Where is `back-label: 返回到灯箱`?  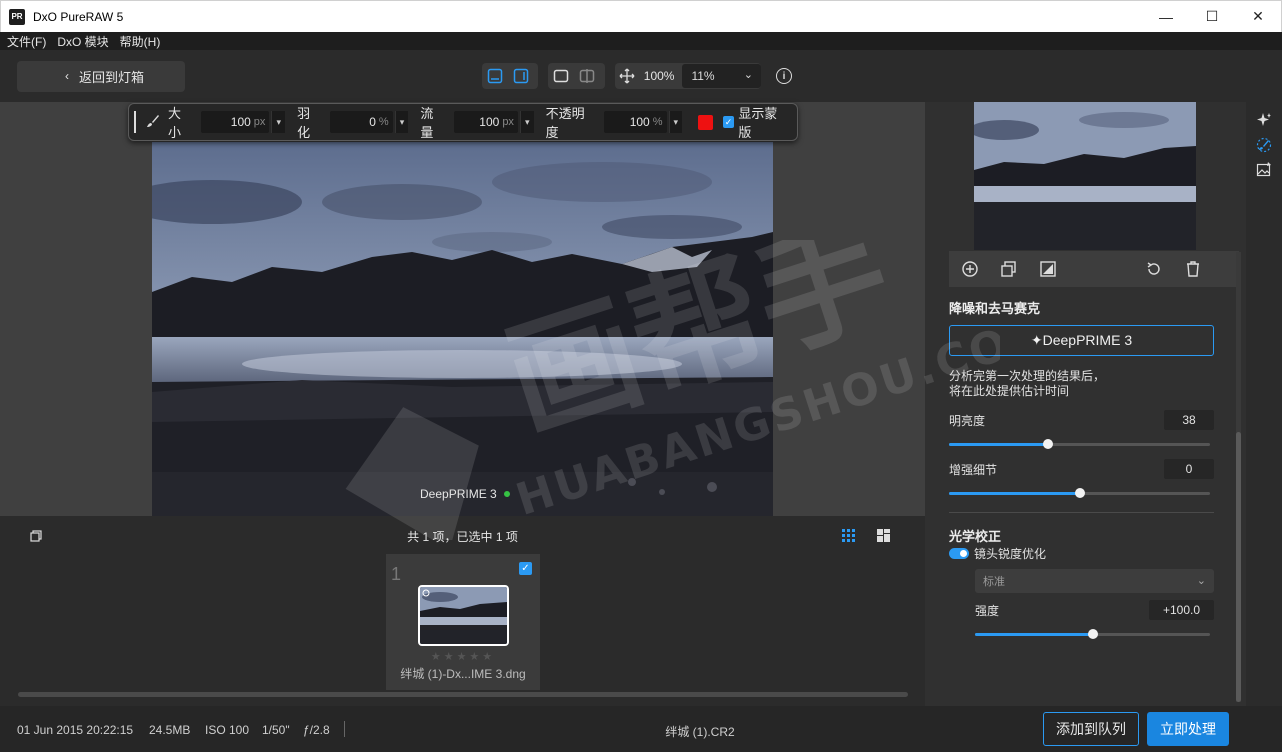 back-label: 返回到灯箱 is located at coordinates (112, 77).